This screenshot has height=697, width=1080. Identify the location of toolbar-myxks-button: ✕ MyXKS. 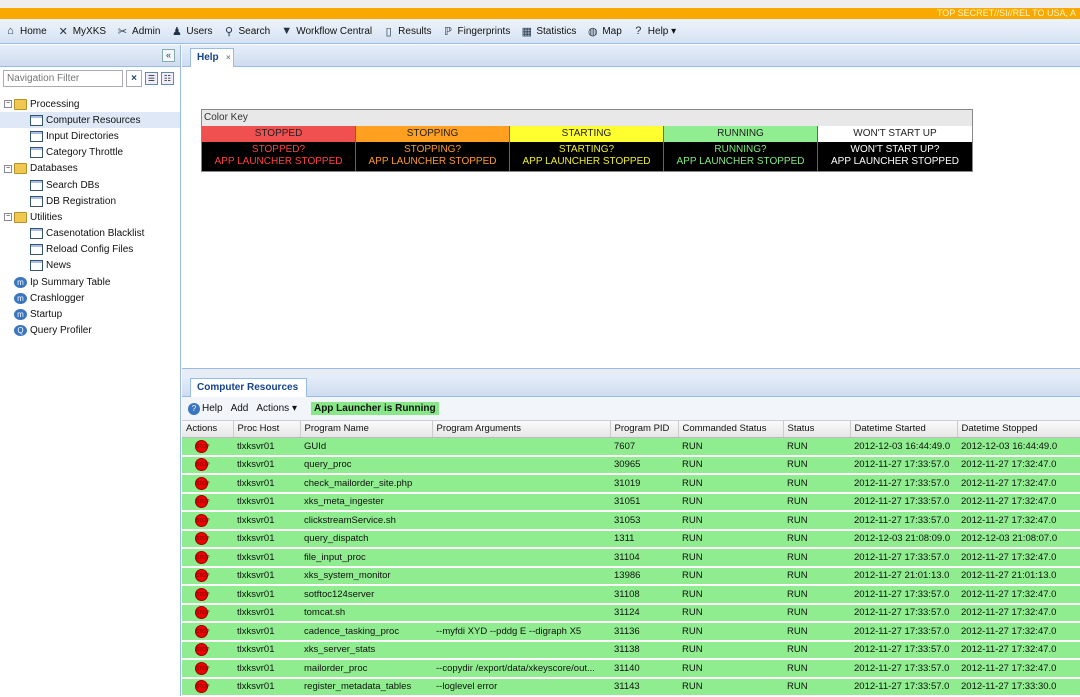
(81, 31).